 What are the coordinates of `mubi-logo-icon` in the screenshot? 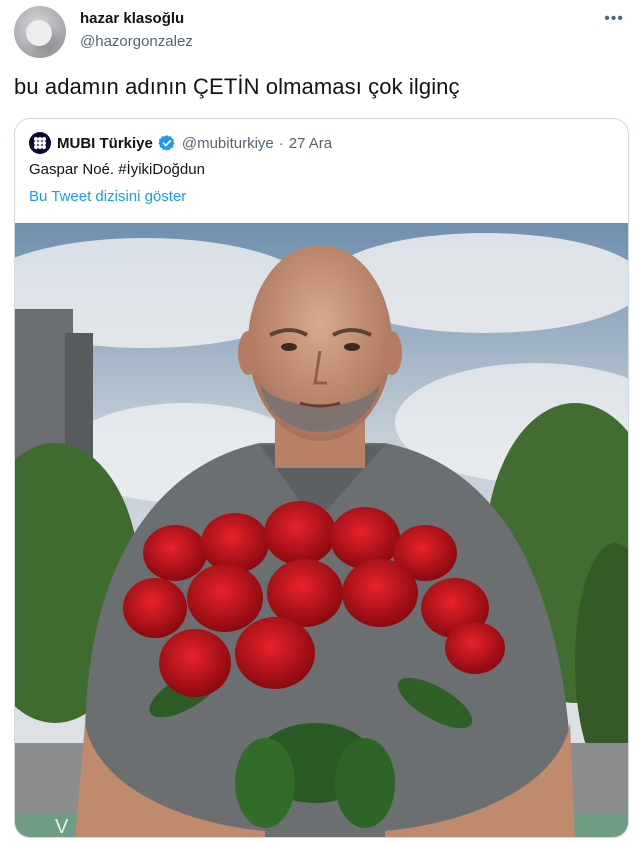 It's located at (40, 143).